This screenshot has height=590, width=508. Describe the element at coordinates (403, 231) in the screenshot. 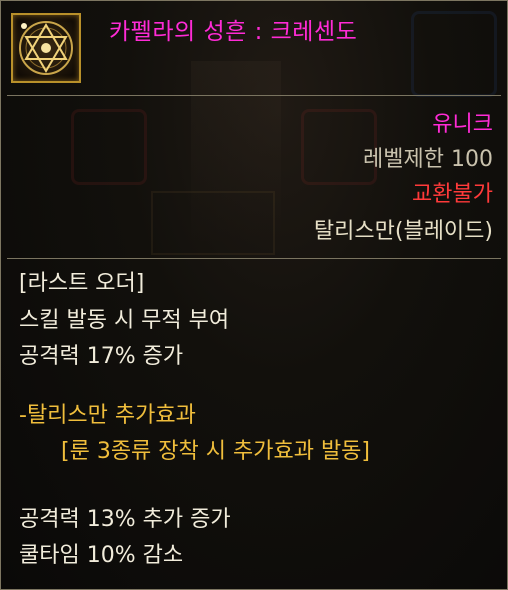

I see `item-type: 탈리스만(블레이드)` at that location.